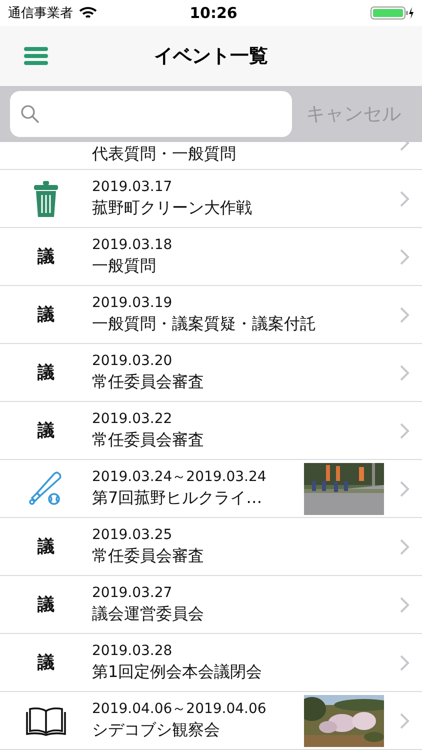 The height and width of the screenshot is (750, 422). What do you see at coordinates (211, 56) in the screenshot?
I see `screen-title: イベント一覧` at bounding box center [211, 56].